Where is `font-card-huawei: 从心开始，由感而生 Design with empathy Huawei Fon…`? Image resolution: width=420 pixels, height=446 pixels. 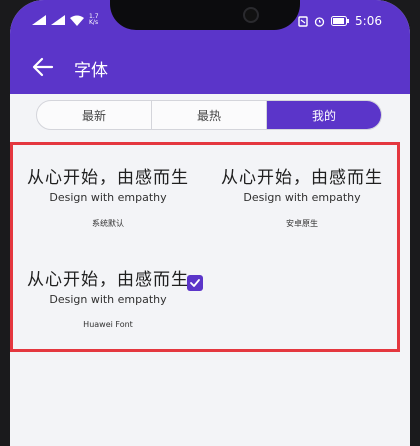 font-card-huawei: 从心开始，由感而生 Design with empathy Huawei Fon… is located at coordinates (108, 297).